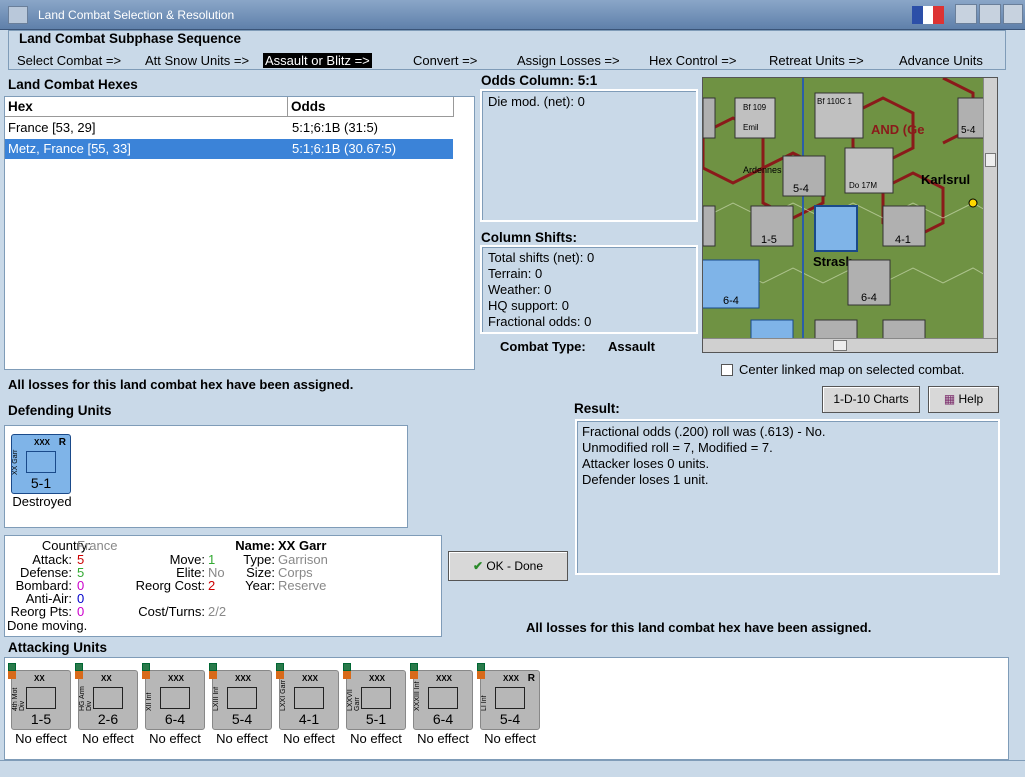 The image size is (1025, 777). I want to click on svg-text: Karlsrul, so click(945, 179).